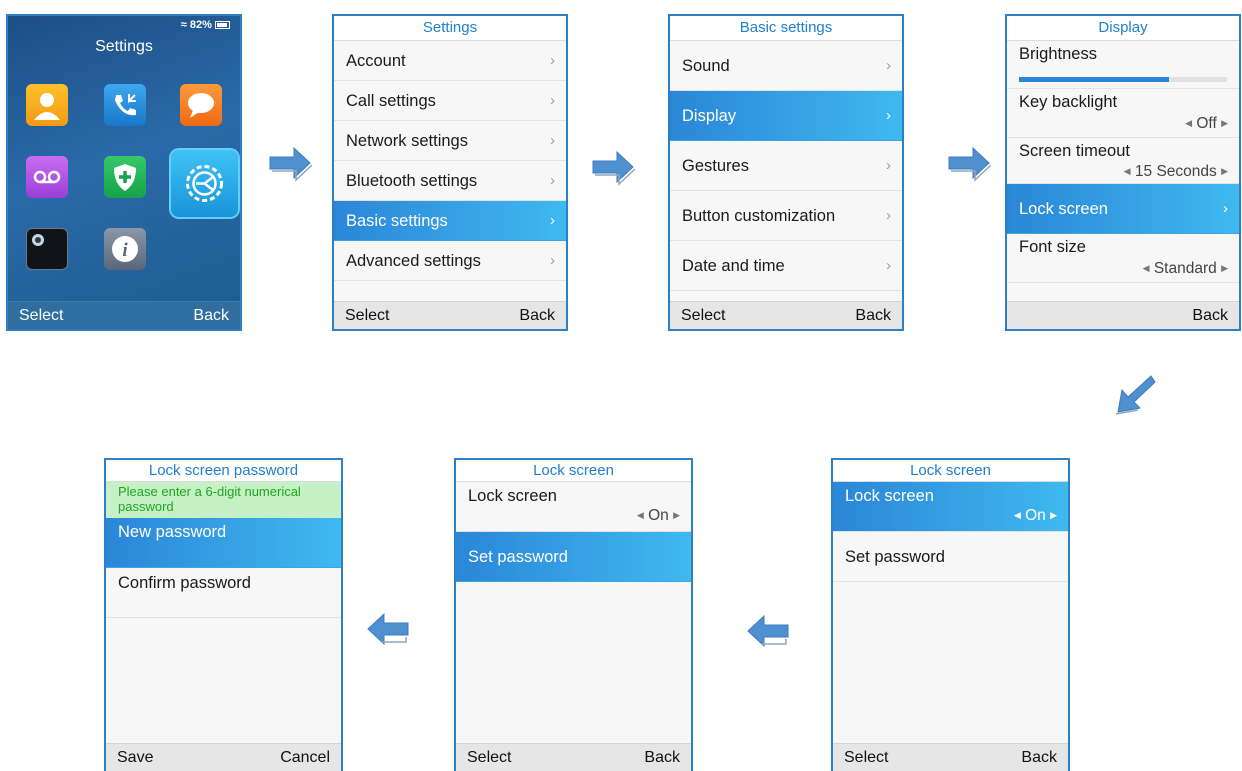 The height and width of the screenshot is (771, 1242). Describe the element at coordinates (786, 116) in the screenshot. I see `menu-item-display: Display ›` at that location.